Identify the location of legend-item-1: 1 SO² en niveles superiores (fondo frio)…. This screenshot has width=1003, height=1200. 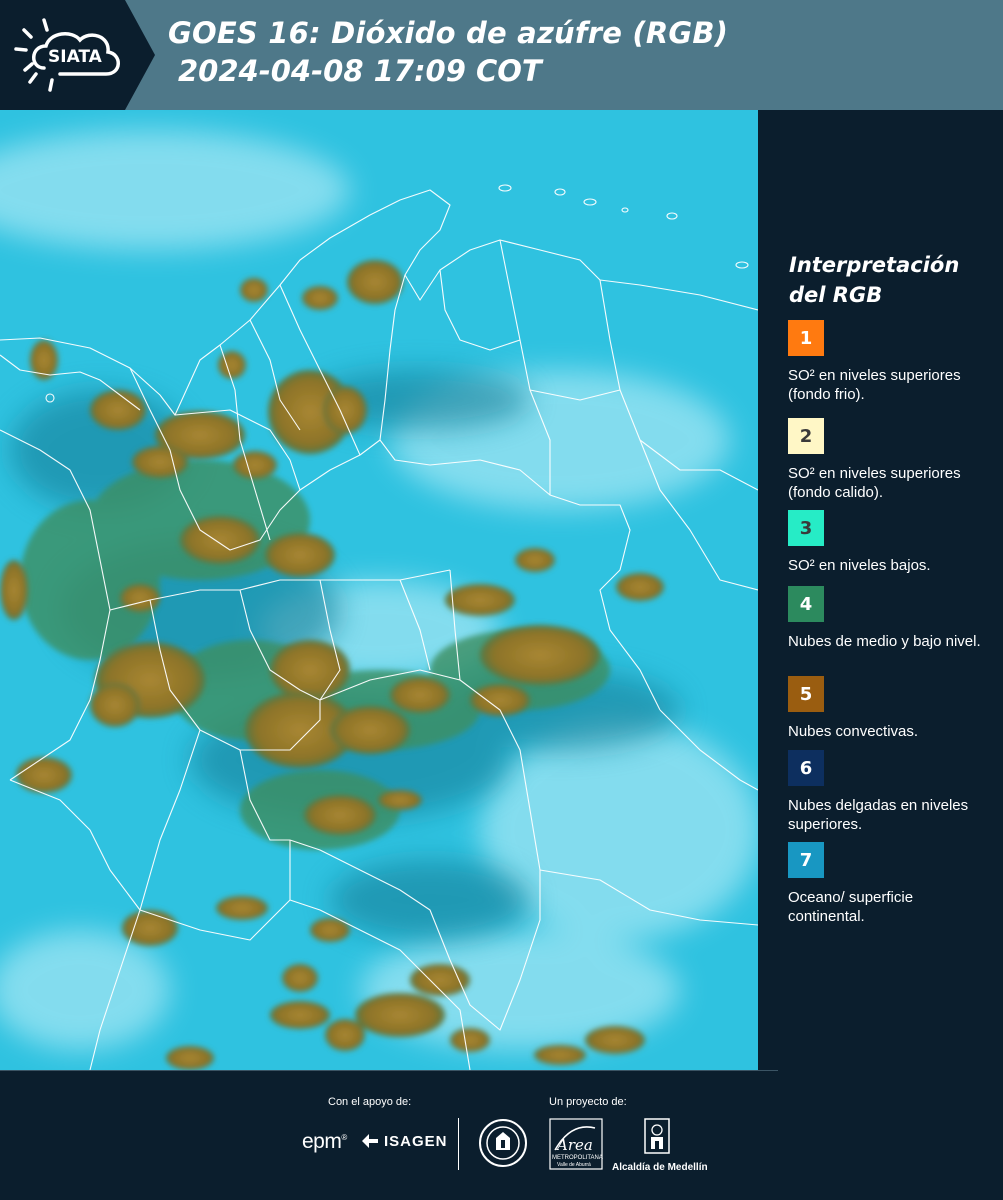
(888, 362).